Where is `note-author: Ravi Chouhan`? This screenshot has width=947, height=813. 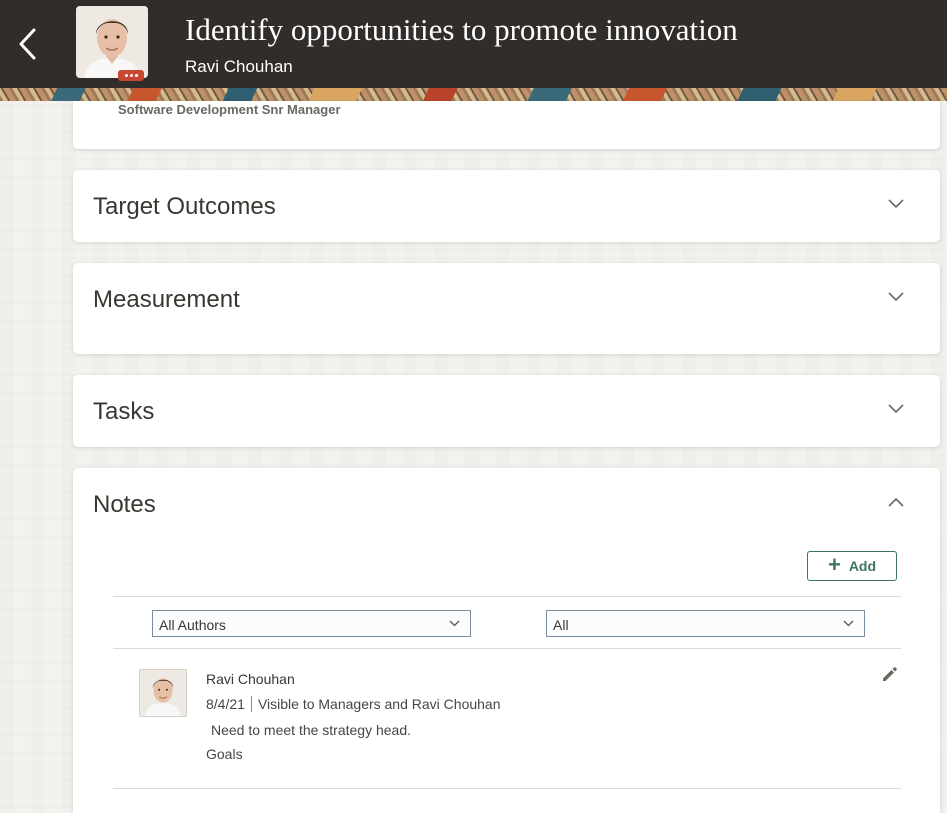 note-author: Ravi Chouhan is located at coordinates (250, 679).